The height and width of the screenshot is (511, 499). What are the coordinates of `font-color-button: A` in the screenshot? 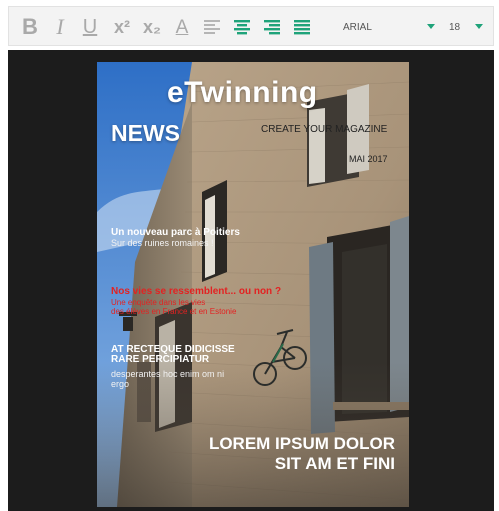 It's located at (182, 27).